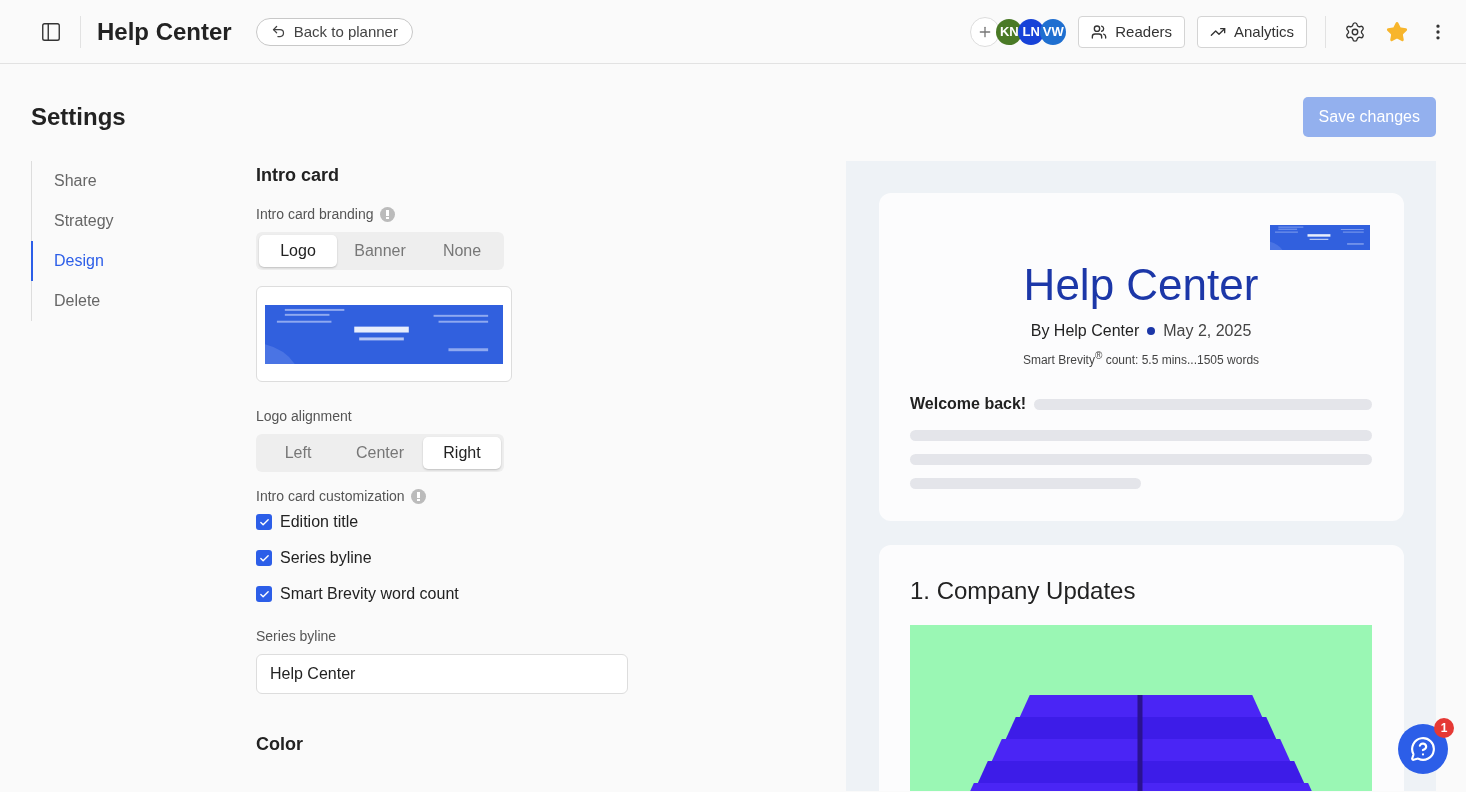 The height and width of the screenshot is (792, 1466). I want to click on avatar: VW, so click(1053, 31).